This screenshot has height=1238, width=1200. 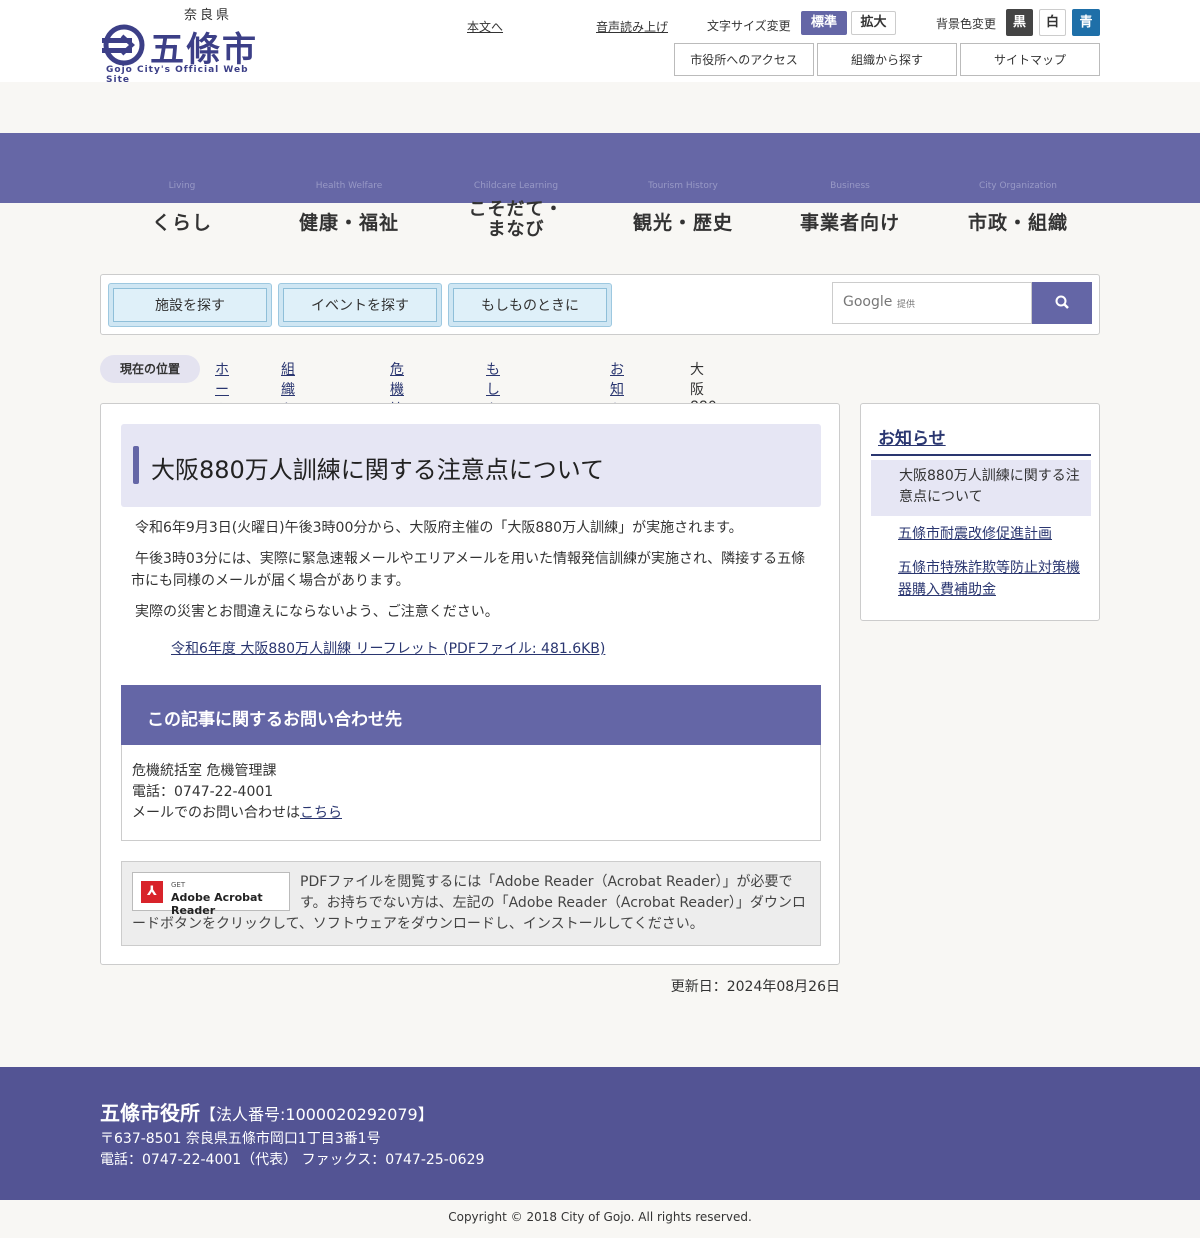 I want to click on search-icon, so click(x=1062, y=302).